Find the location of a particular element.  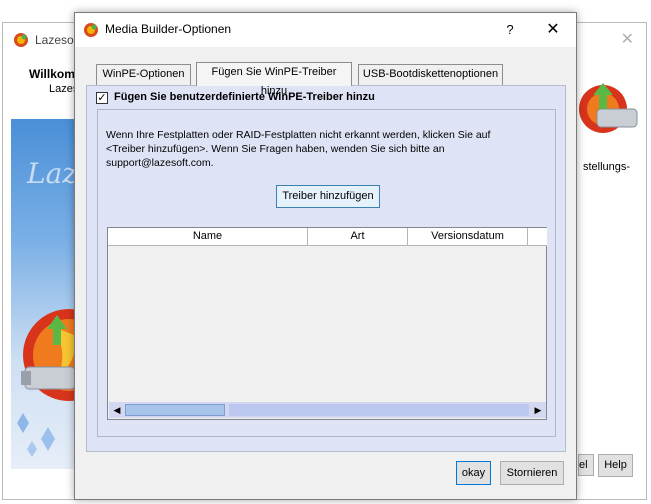

add-driver-button: Treiber hinzufügen is located at coordinates (328, 196).